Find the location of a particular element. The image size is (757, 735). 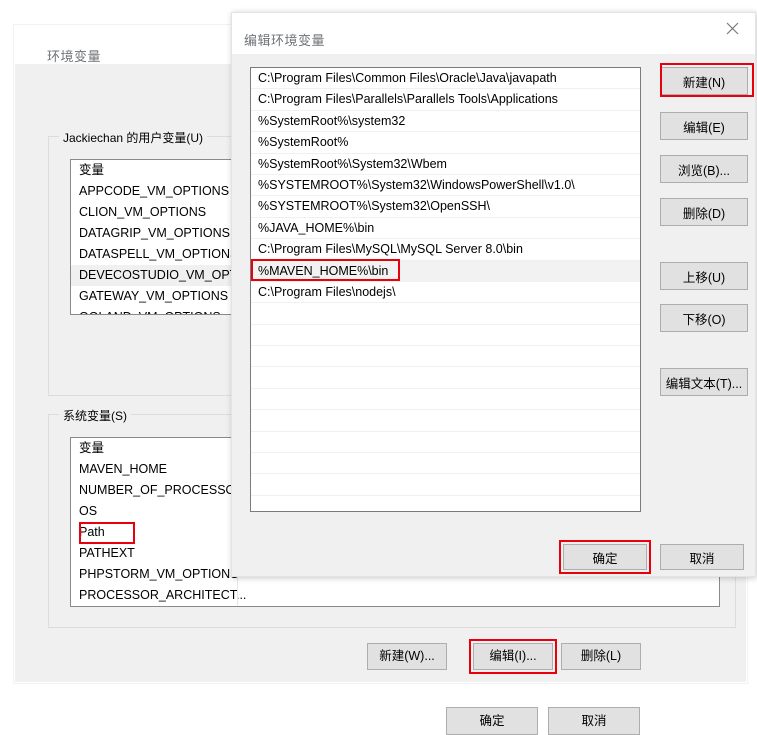

environment-variables-title: 环境变量 is located at coordinates (74, 56).